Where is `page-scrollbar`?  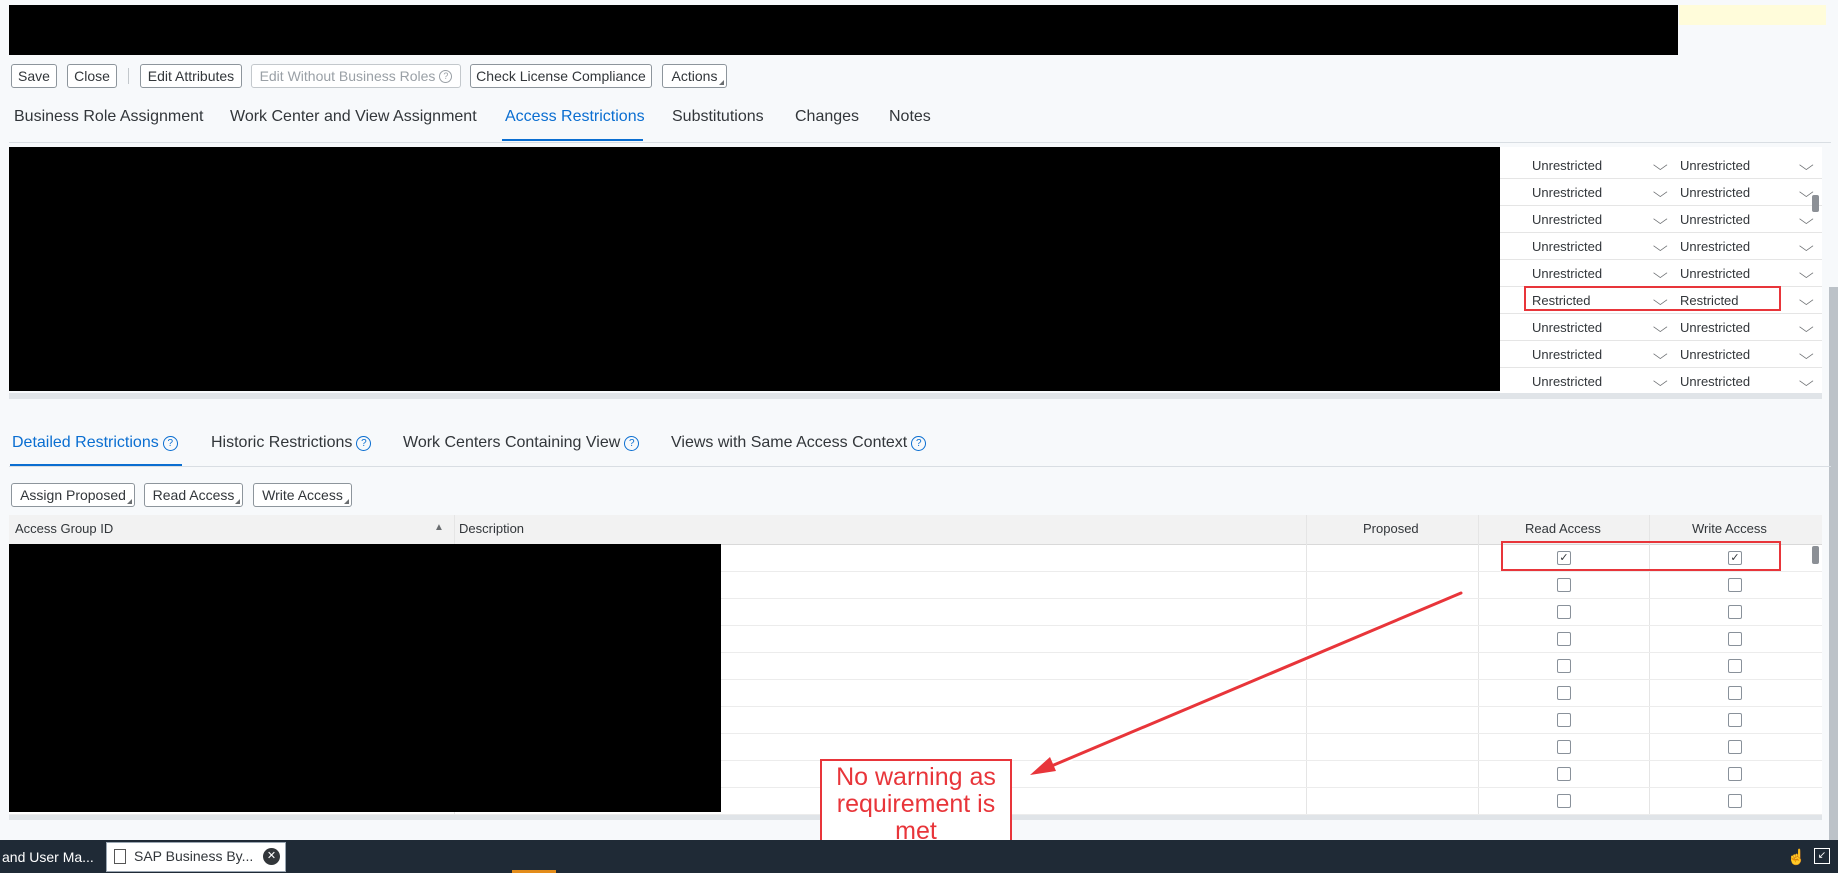
page-scrollbar is located at coordinates (1833, 563).